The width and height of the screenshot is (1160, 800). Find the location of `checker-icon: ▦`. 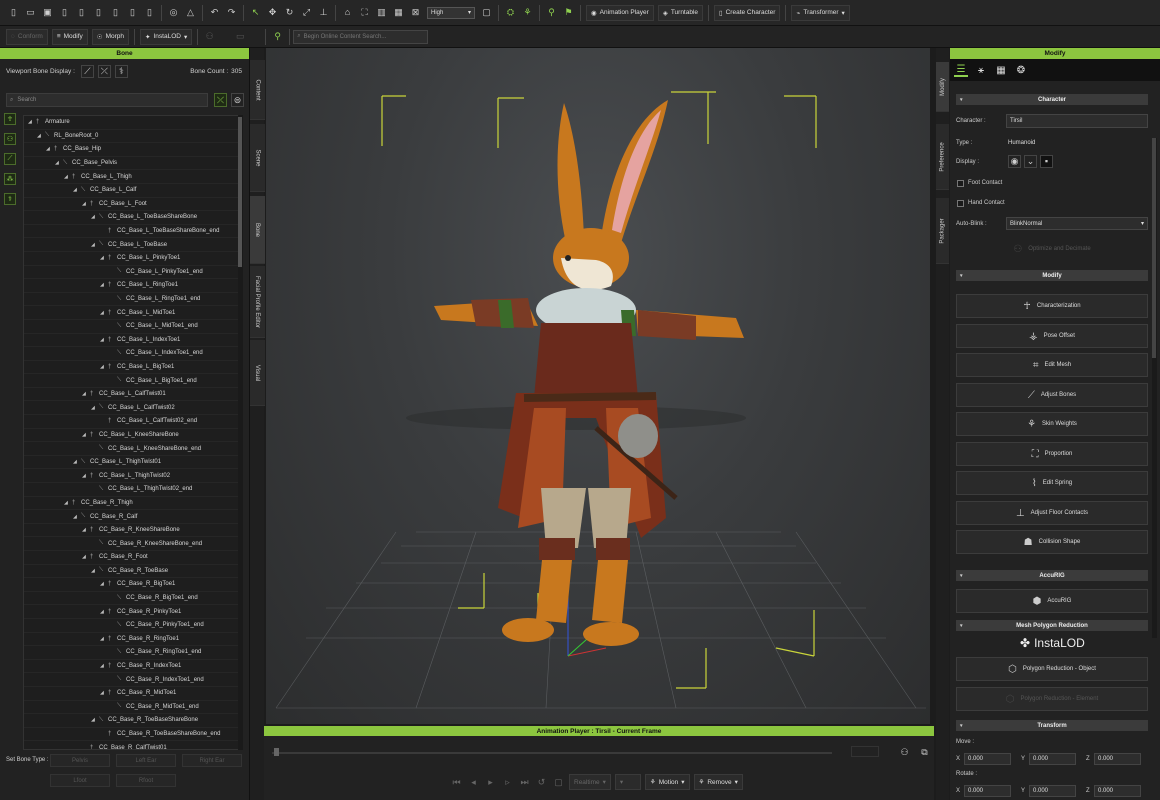

checker-icon: ▦ is located at coordinates (1001, 70).